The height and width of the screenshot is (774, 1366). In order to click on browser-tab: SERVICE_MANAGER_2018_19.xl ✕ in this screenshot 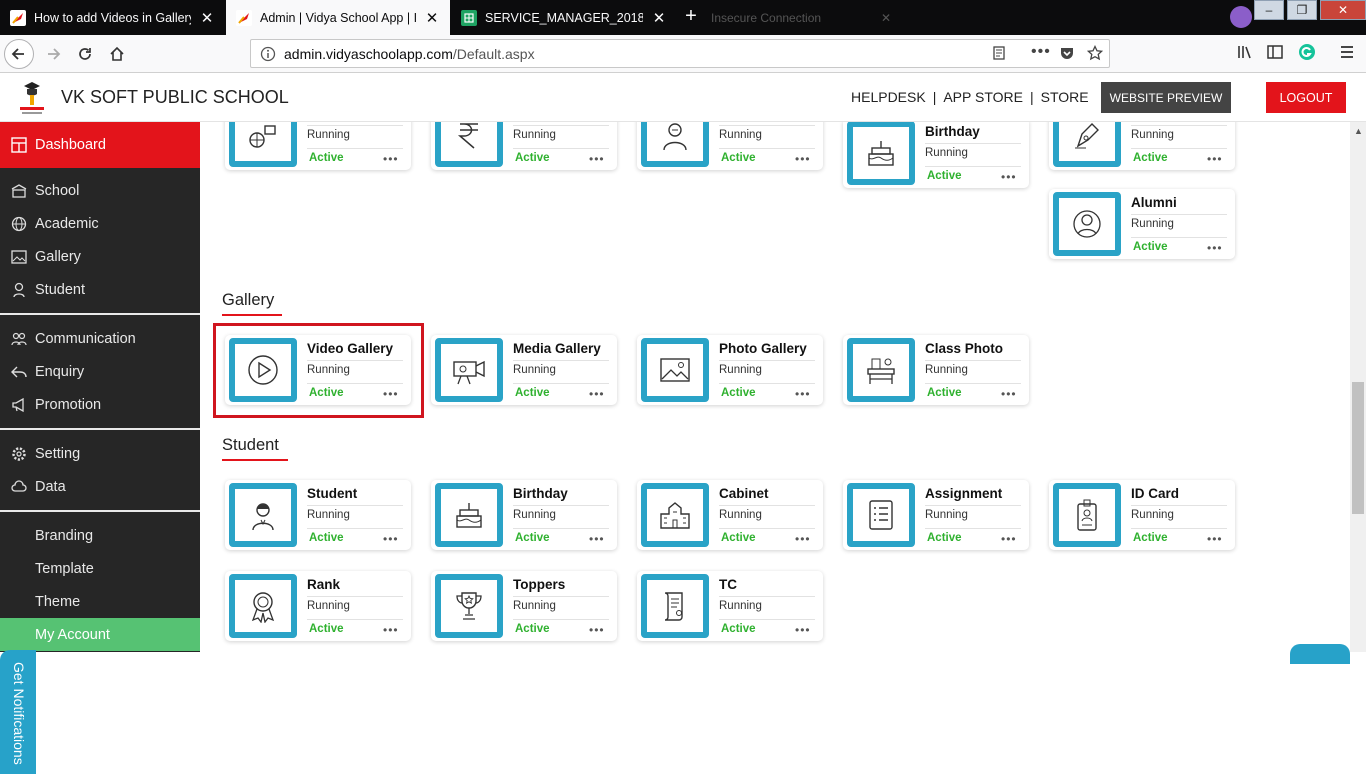, I will do `click(564, 17)`.